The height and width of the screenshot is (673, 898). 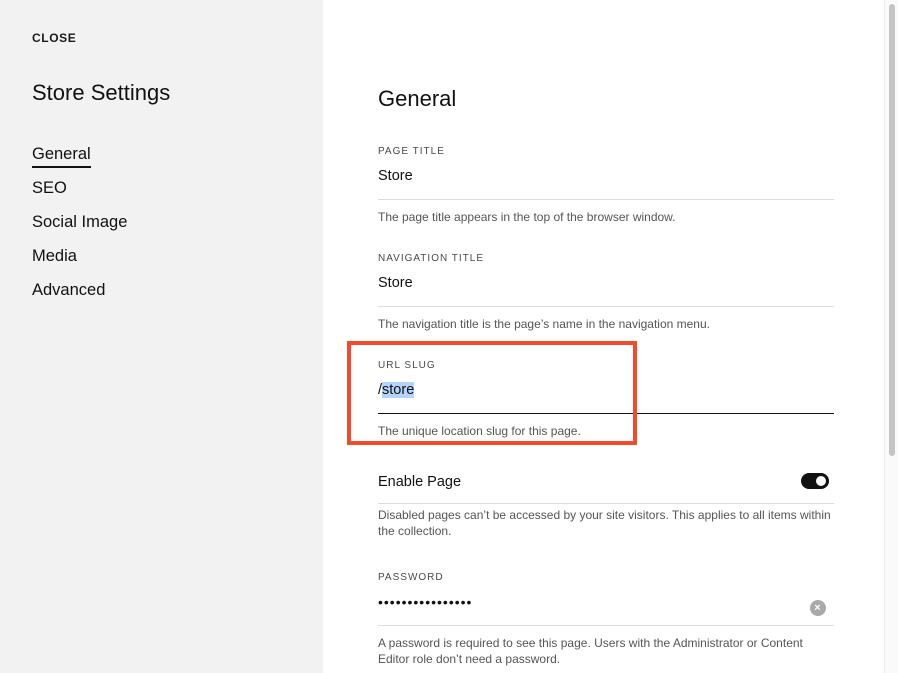 What do you see at coordinates (425, 602) in the screenshot?
I see `password-masked-value: ••••••••••••••••` at bounding box center [425, 602].